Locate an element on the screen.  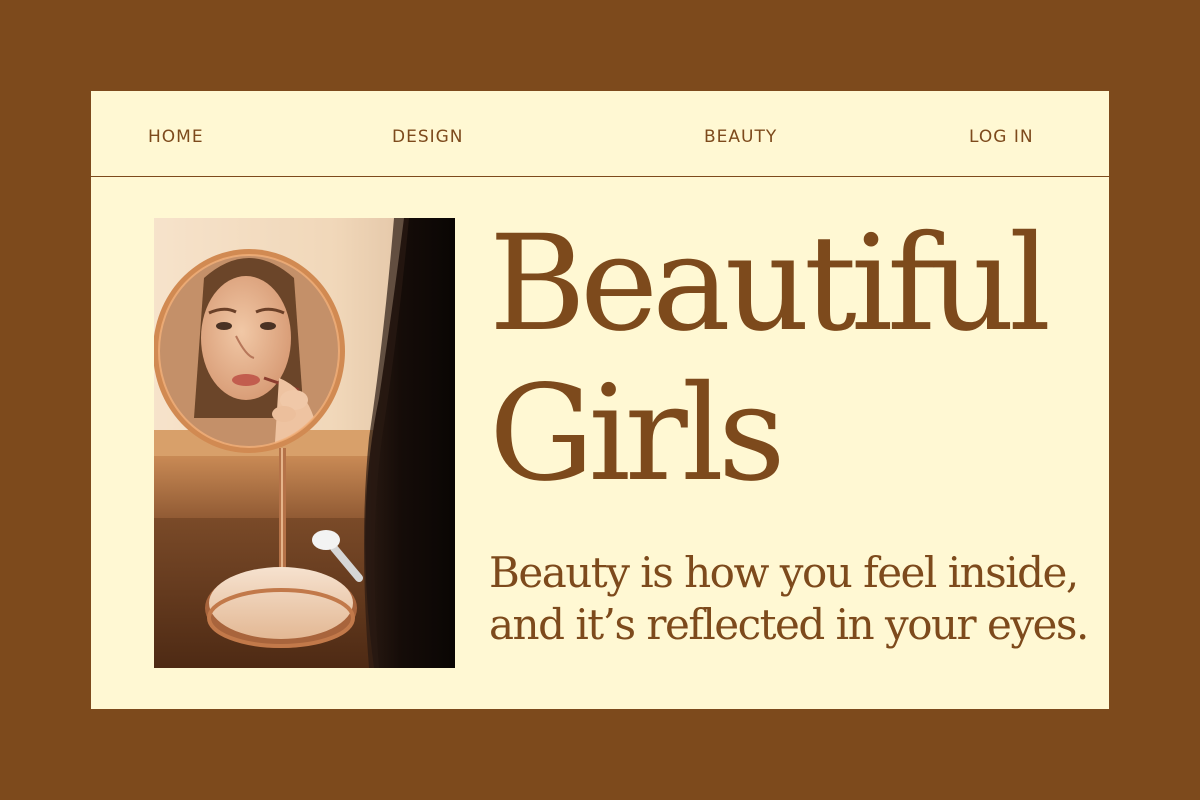
hero-tagline-line2: and it’s reflected in your eyes. is located at coordinates (789, 624).